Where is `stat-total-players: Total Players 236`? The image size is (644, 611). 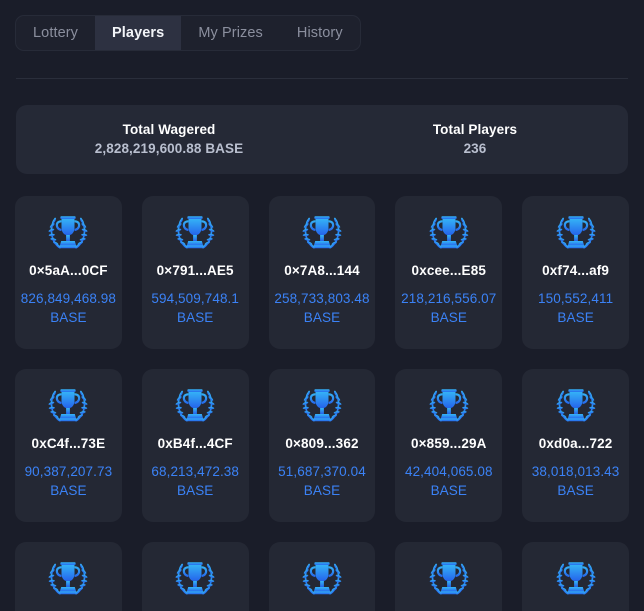
stat-total-players: Total Players 236 is located at coordinates (475, 140).